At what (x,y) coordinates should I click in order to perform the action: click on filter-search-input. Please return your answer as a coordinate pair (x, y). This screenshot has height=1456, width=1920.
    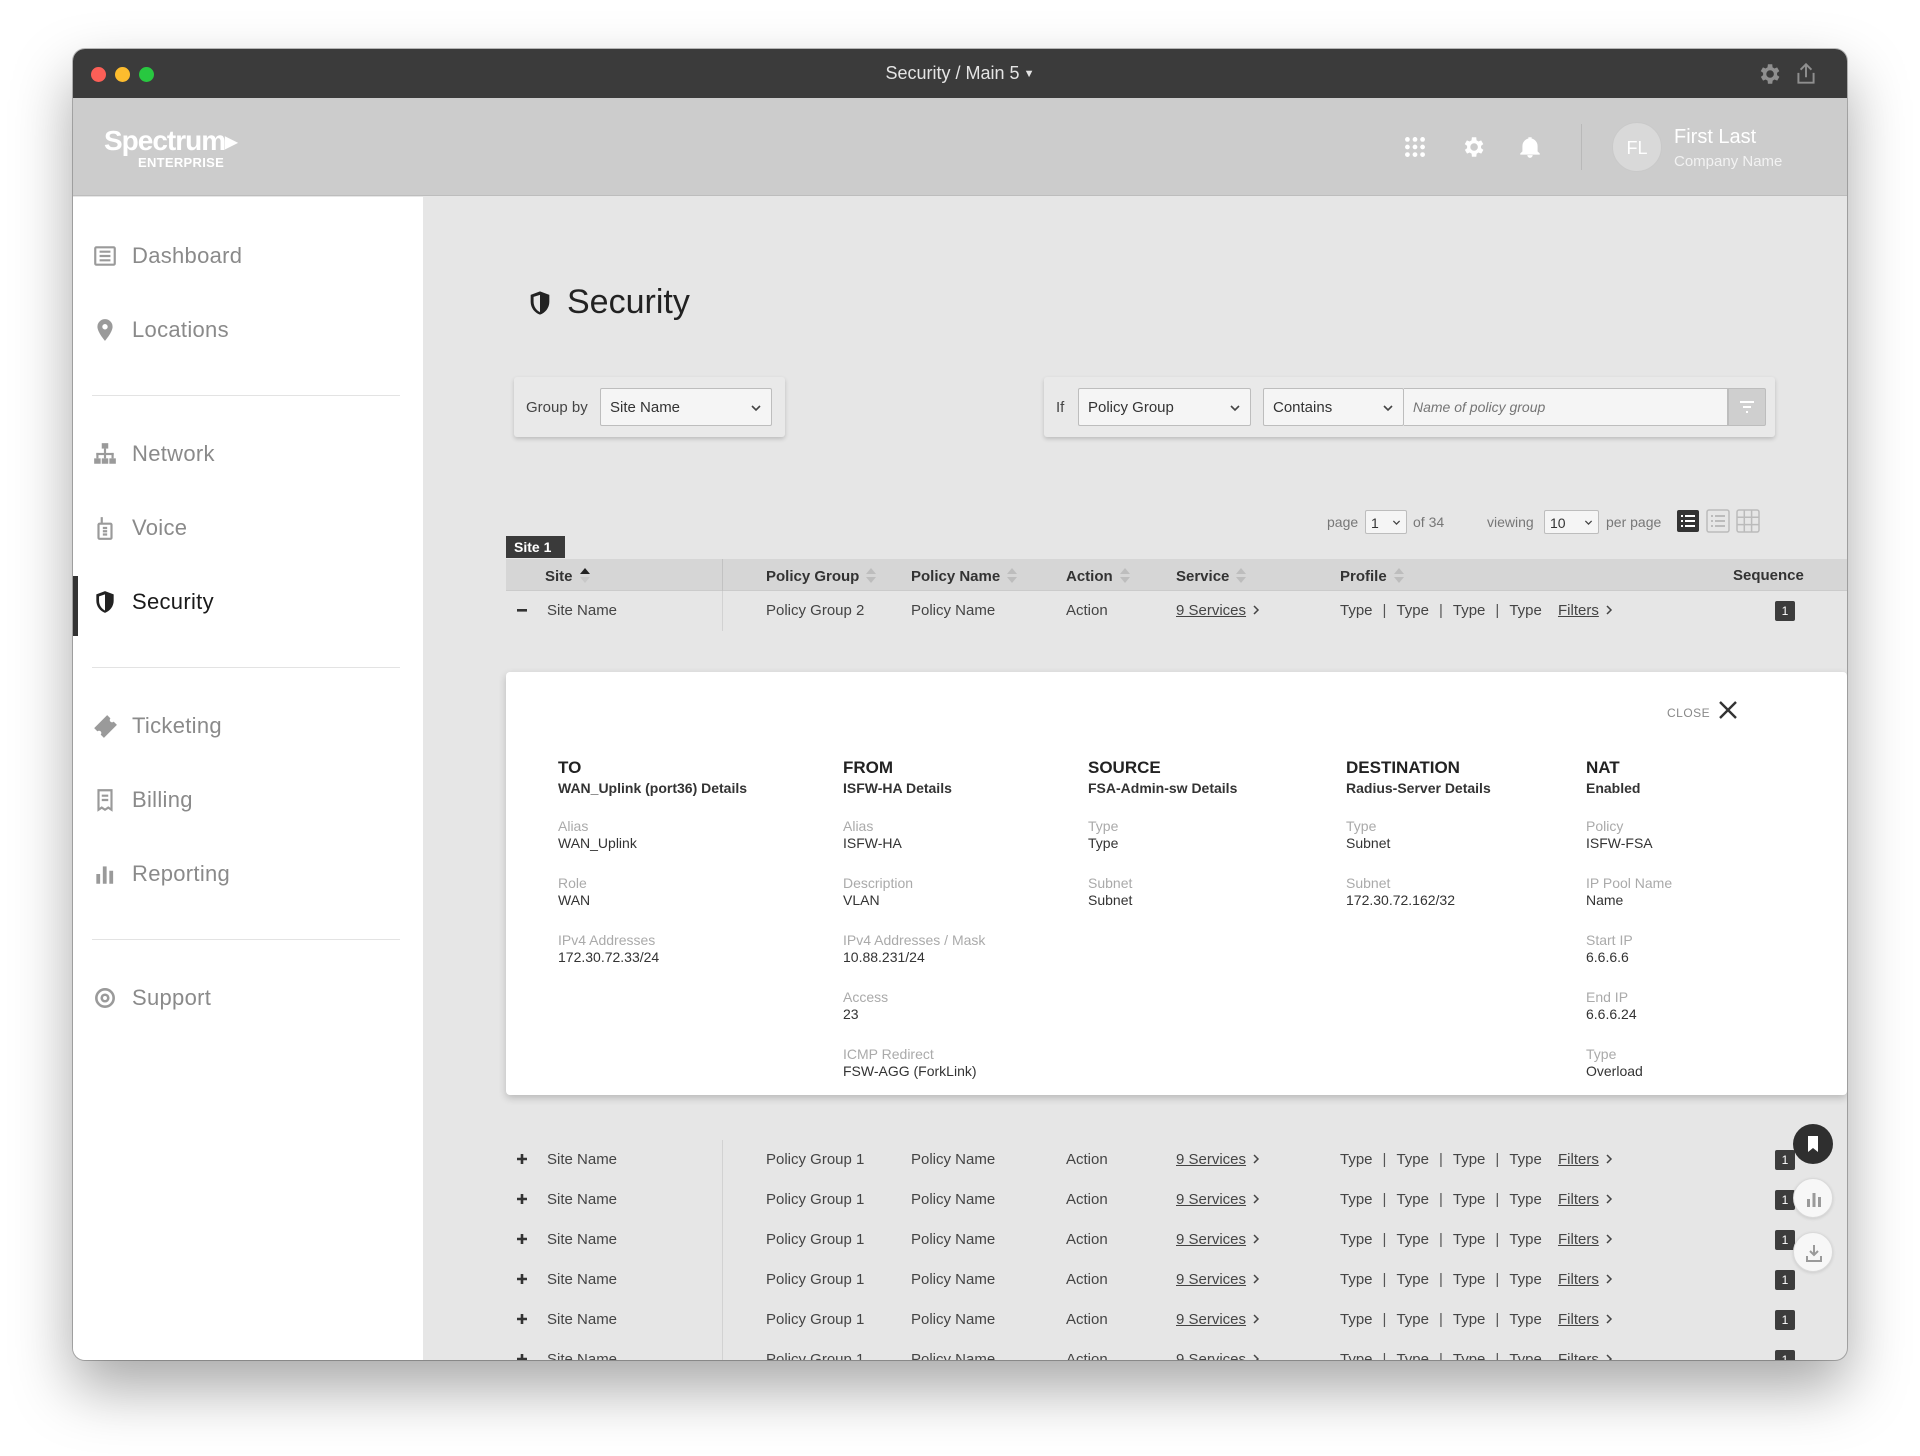
    Looking at the image, I should click on (1566, 407).